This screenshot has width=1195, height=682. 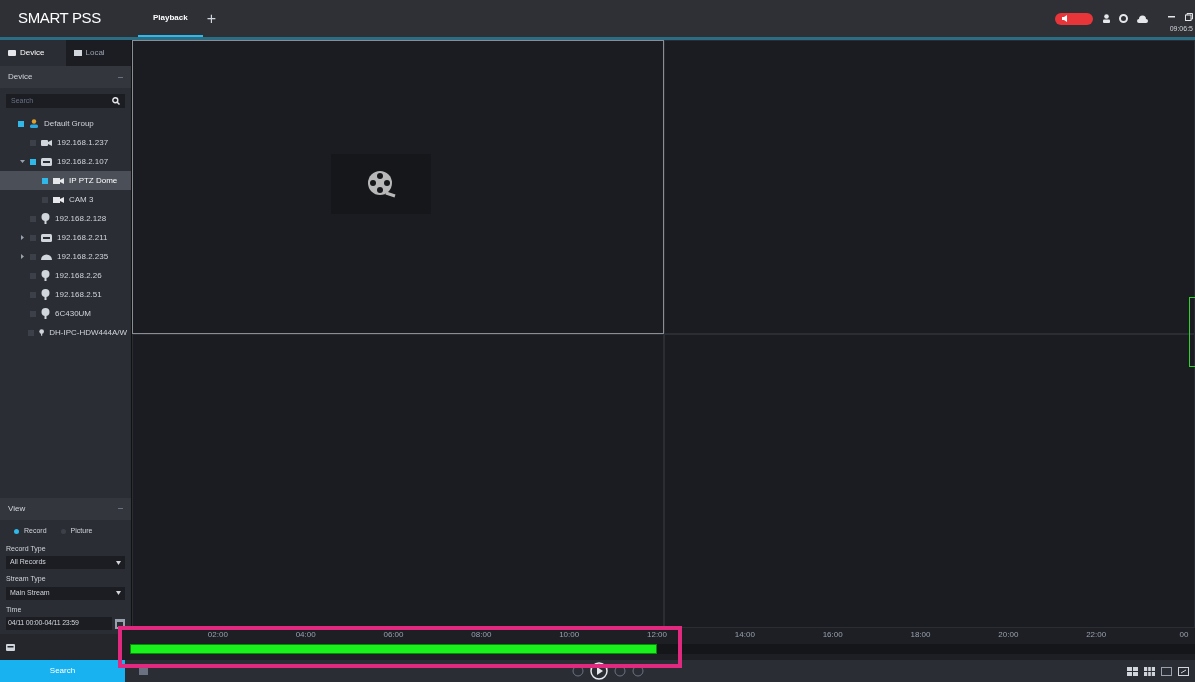 I want to click on tree-item: DH-IPC-HDW444A/W, so click(x=65, y=332).